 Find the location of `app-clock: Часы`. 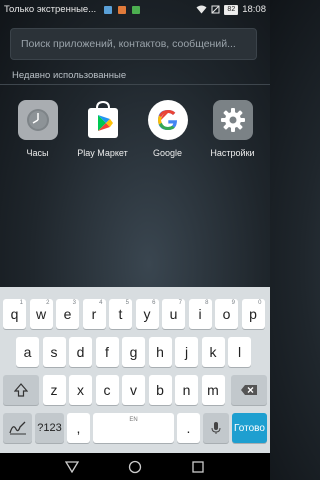

app-clock: Часы is located at coordinates (38, 132).